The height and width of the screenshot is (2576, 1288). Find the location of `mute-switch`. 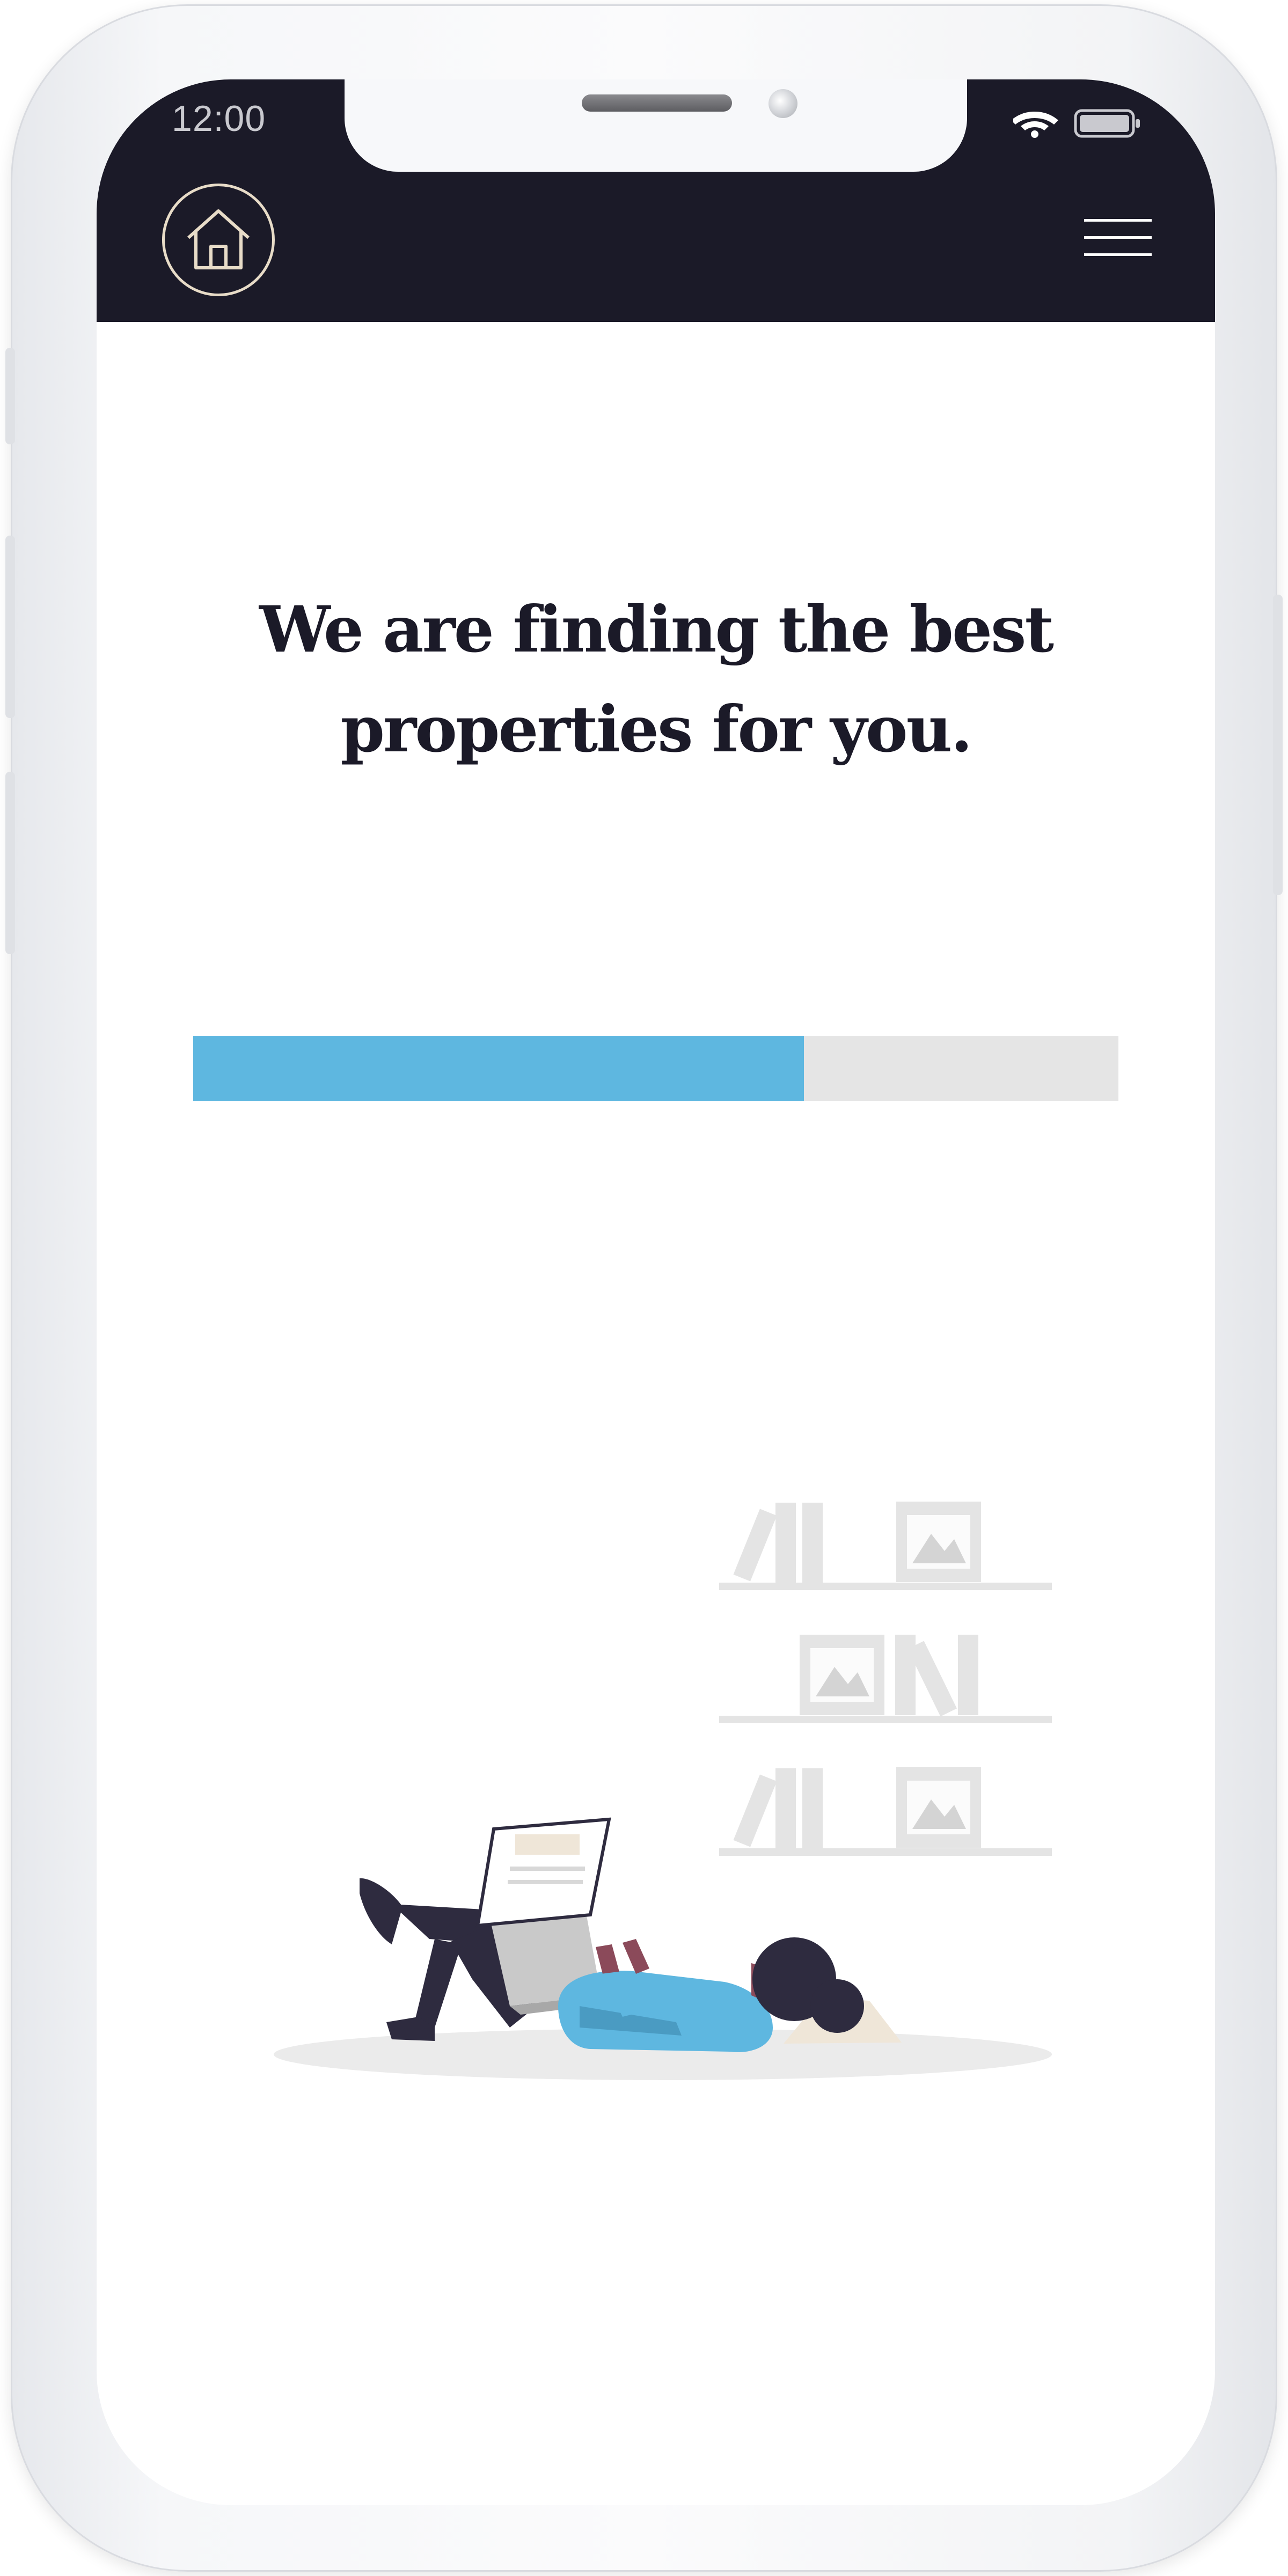

mute-switch is located at coordinates (10, 396).